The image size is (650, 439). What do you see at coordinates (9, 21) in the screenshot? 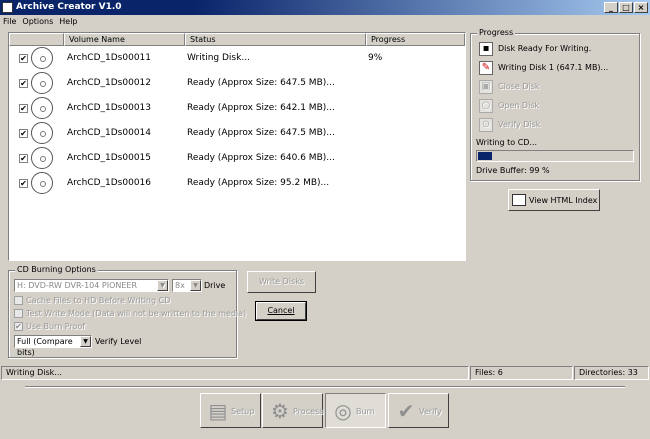
I see `menu-file: File` at bounding box center [9, 21].